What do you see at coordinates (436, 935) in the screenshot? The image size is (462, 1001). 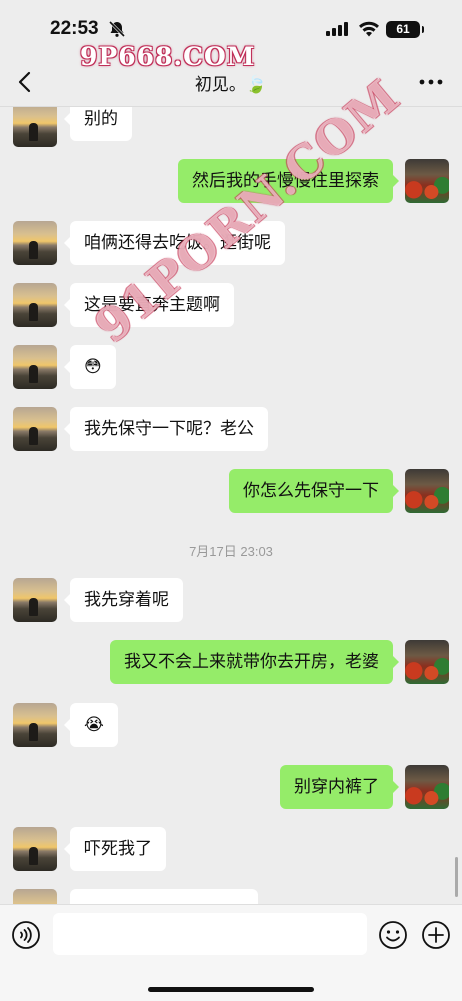 I see `plus-icon` at bounding box center [436, 935].